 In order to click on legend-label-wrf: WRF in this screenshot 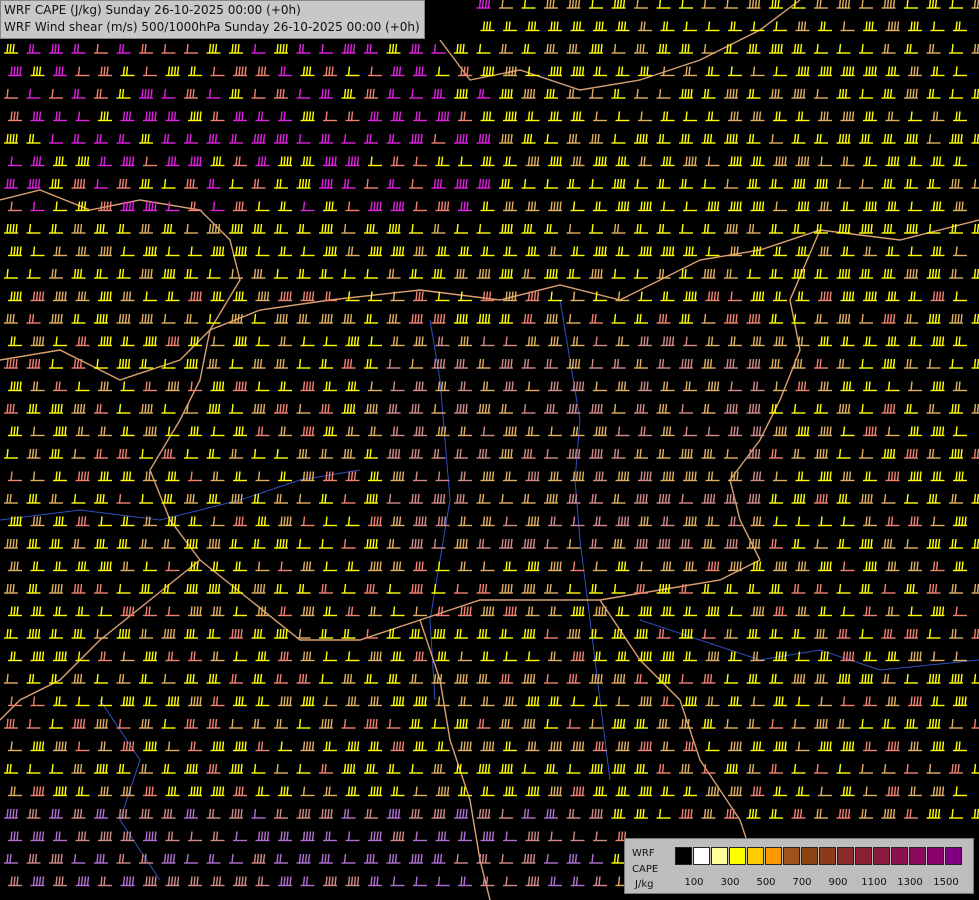, I will do `click(643, 853)`.